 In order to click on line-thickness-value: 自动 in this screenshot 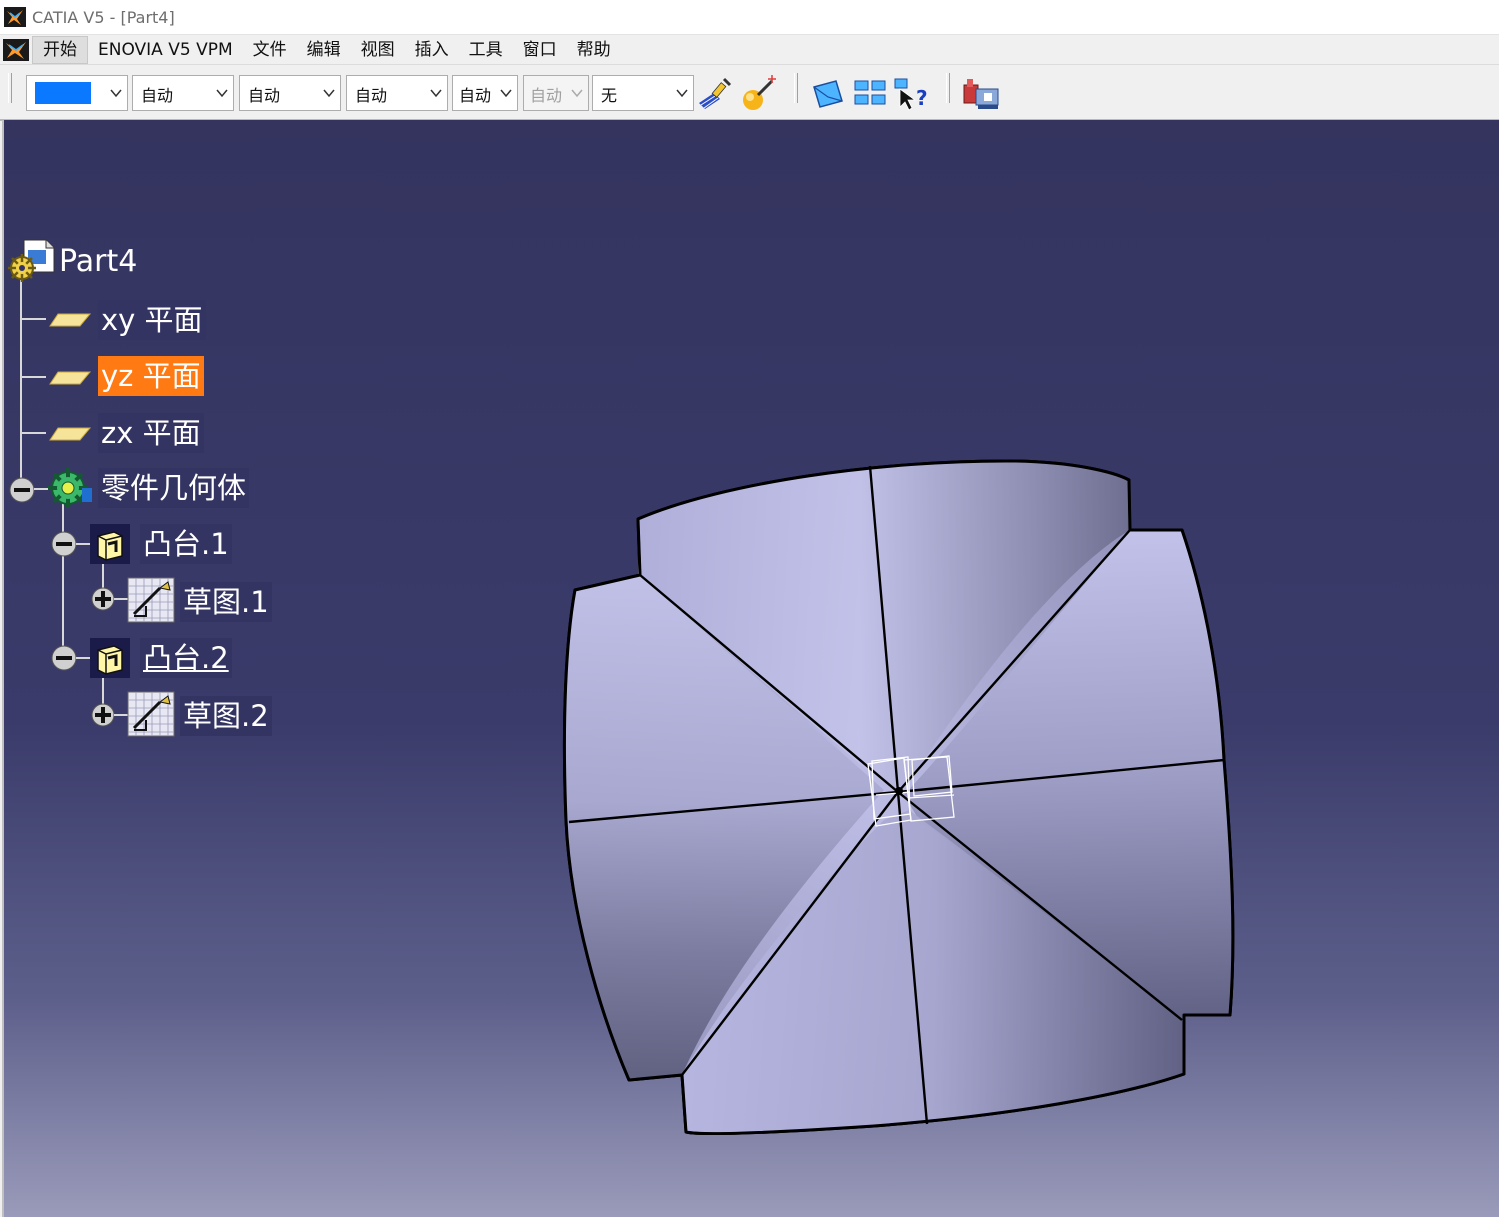, I will do `click(264, 95)`.